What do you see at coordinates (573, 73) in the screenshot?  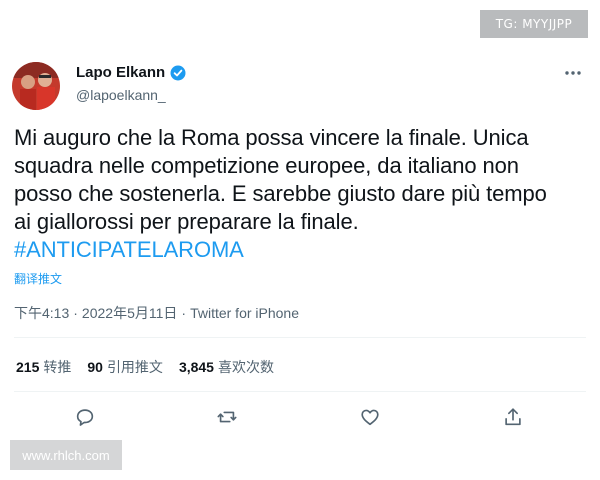 I see `more-options-icon` at bounding box center [573, 73].